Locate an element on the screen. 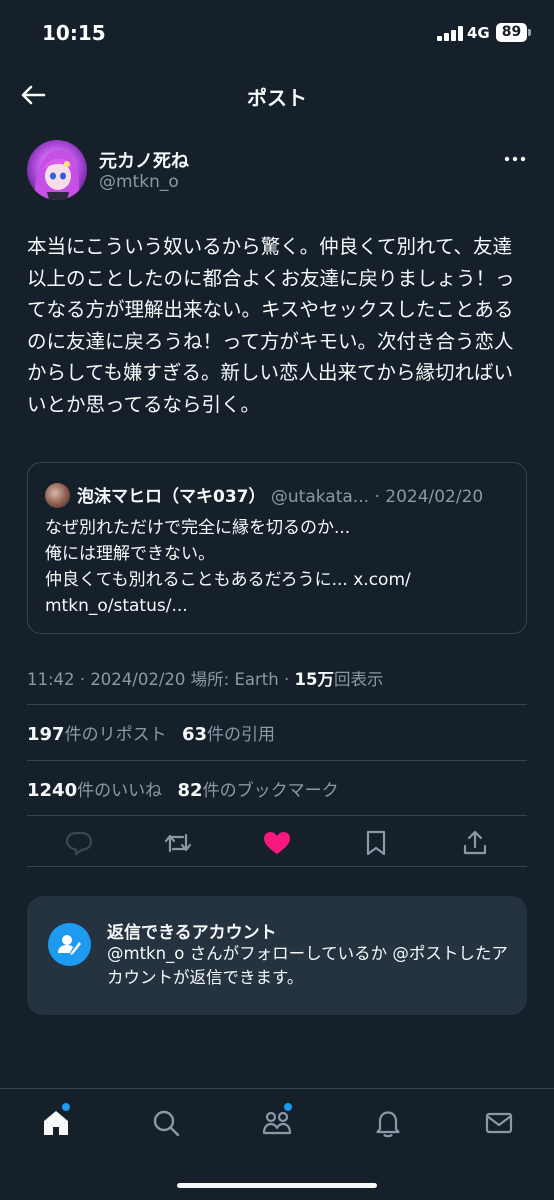 The width and height of the screenshot is (554, 1200). status-bar: 10:15 4G 89 is located at coordinates (277, 32).